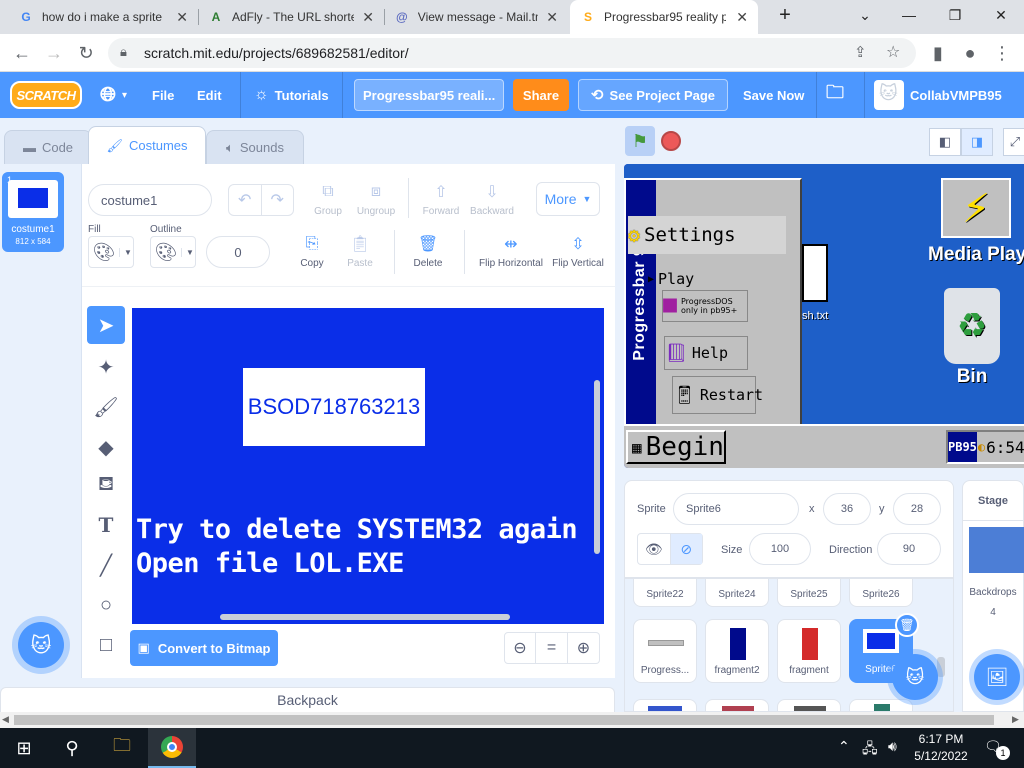  What do you see at coordinates (938, 95) in the screenshot?
I see `account-menu: 🐱︎ CollabVMPB95` at bounding box center [938, 95].